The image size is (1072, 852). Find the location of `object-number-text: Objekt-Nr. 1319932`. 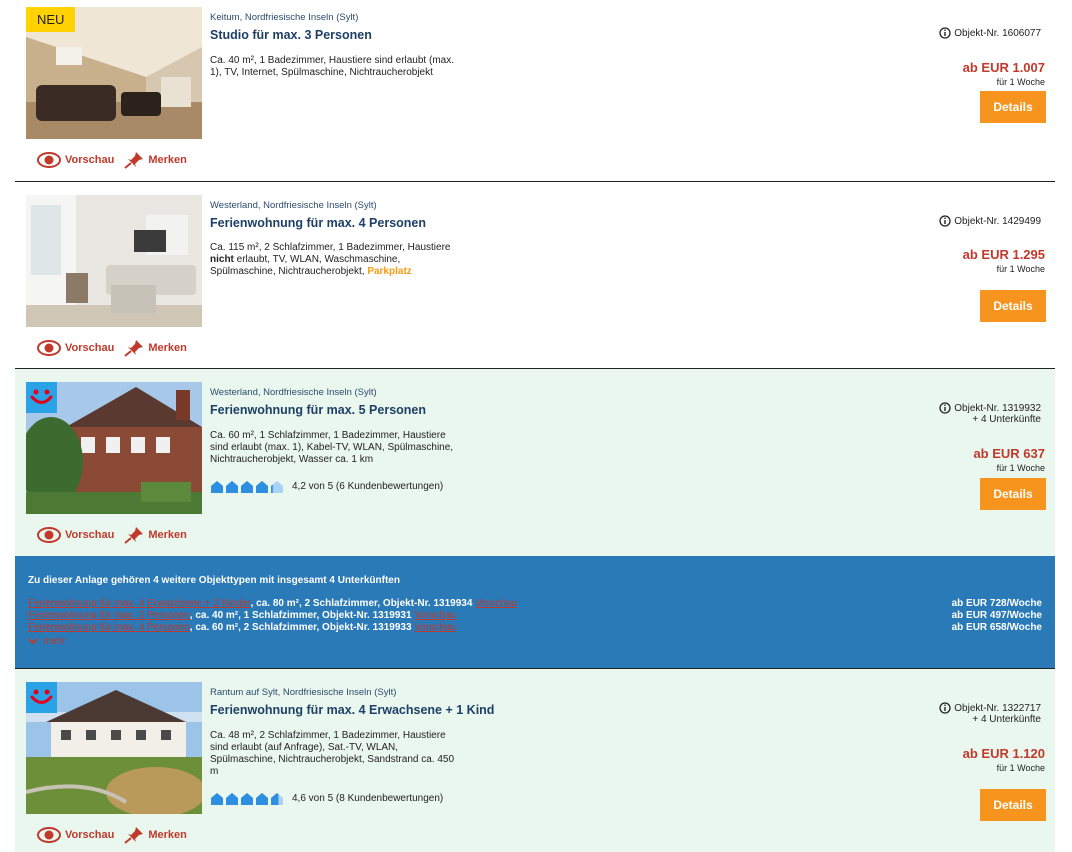

object-number-text: Objekt-Nr. 1319932 is located at coordinates (997, 408).